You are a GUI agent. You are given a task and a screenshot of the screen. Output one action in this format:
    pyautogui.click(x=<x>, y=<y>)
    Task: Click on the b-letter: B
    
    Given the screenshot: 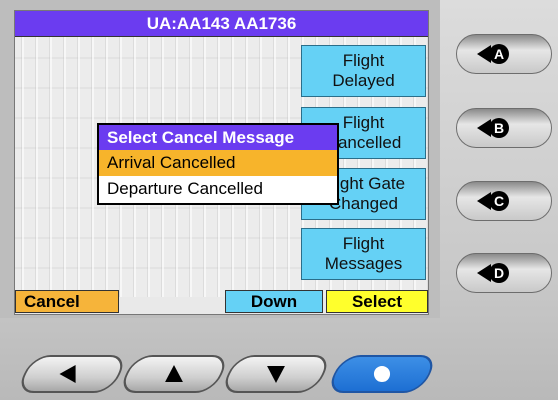 What is the action you would take?
    pyautogui.click(x=499, y=128)
    